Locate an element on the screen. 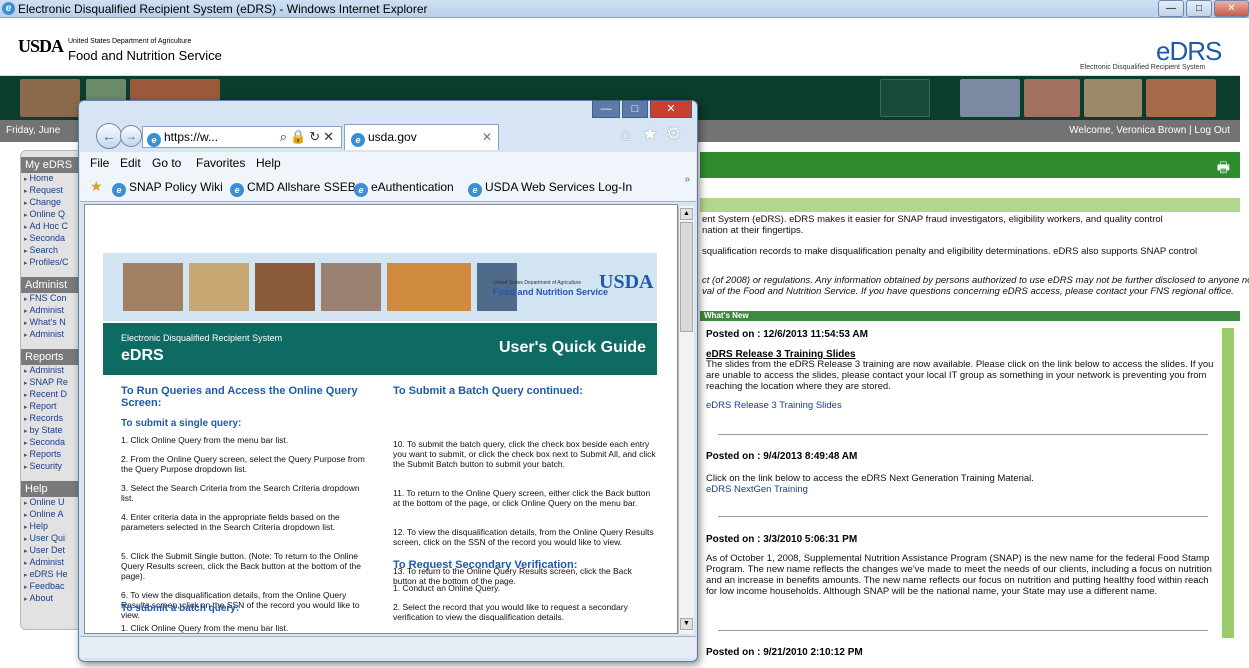 Image resolution: width=1249 pixels, height=668 pixels. scroll-thumb is located at coordinates (686, 277).